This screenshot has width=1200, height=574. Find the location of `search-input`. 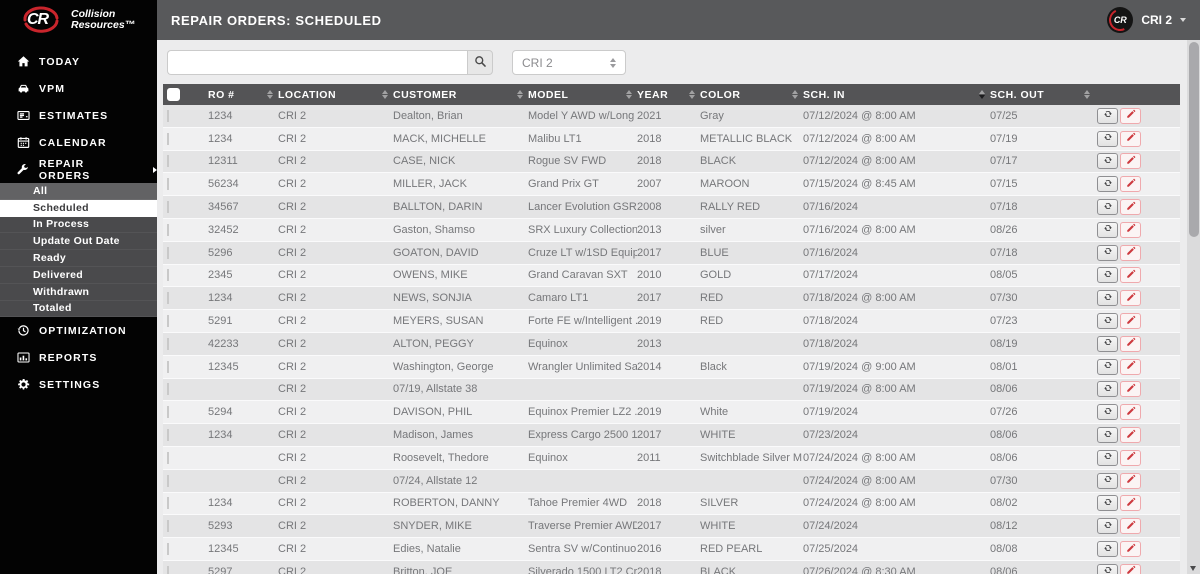

search-input is located at coordinates (317, 62).